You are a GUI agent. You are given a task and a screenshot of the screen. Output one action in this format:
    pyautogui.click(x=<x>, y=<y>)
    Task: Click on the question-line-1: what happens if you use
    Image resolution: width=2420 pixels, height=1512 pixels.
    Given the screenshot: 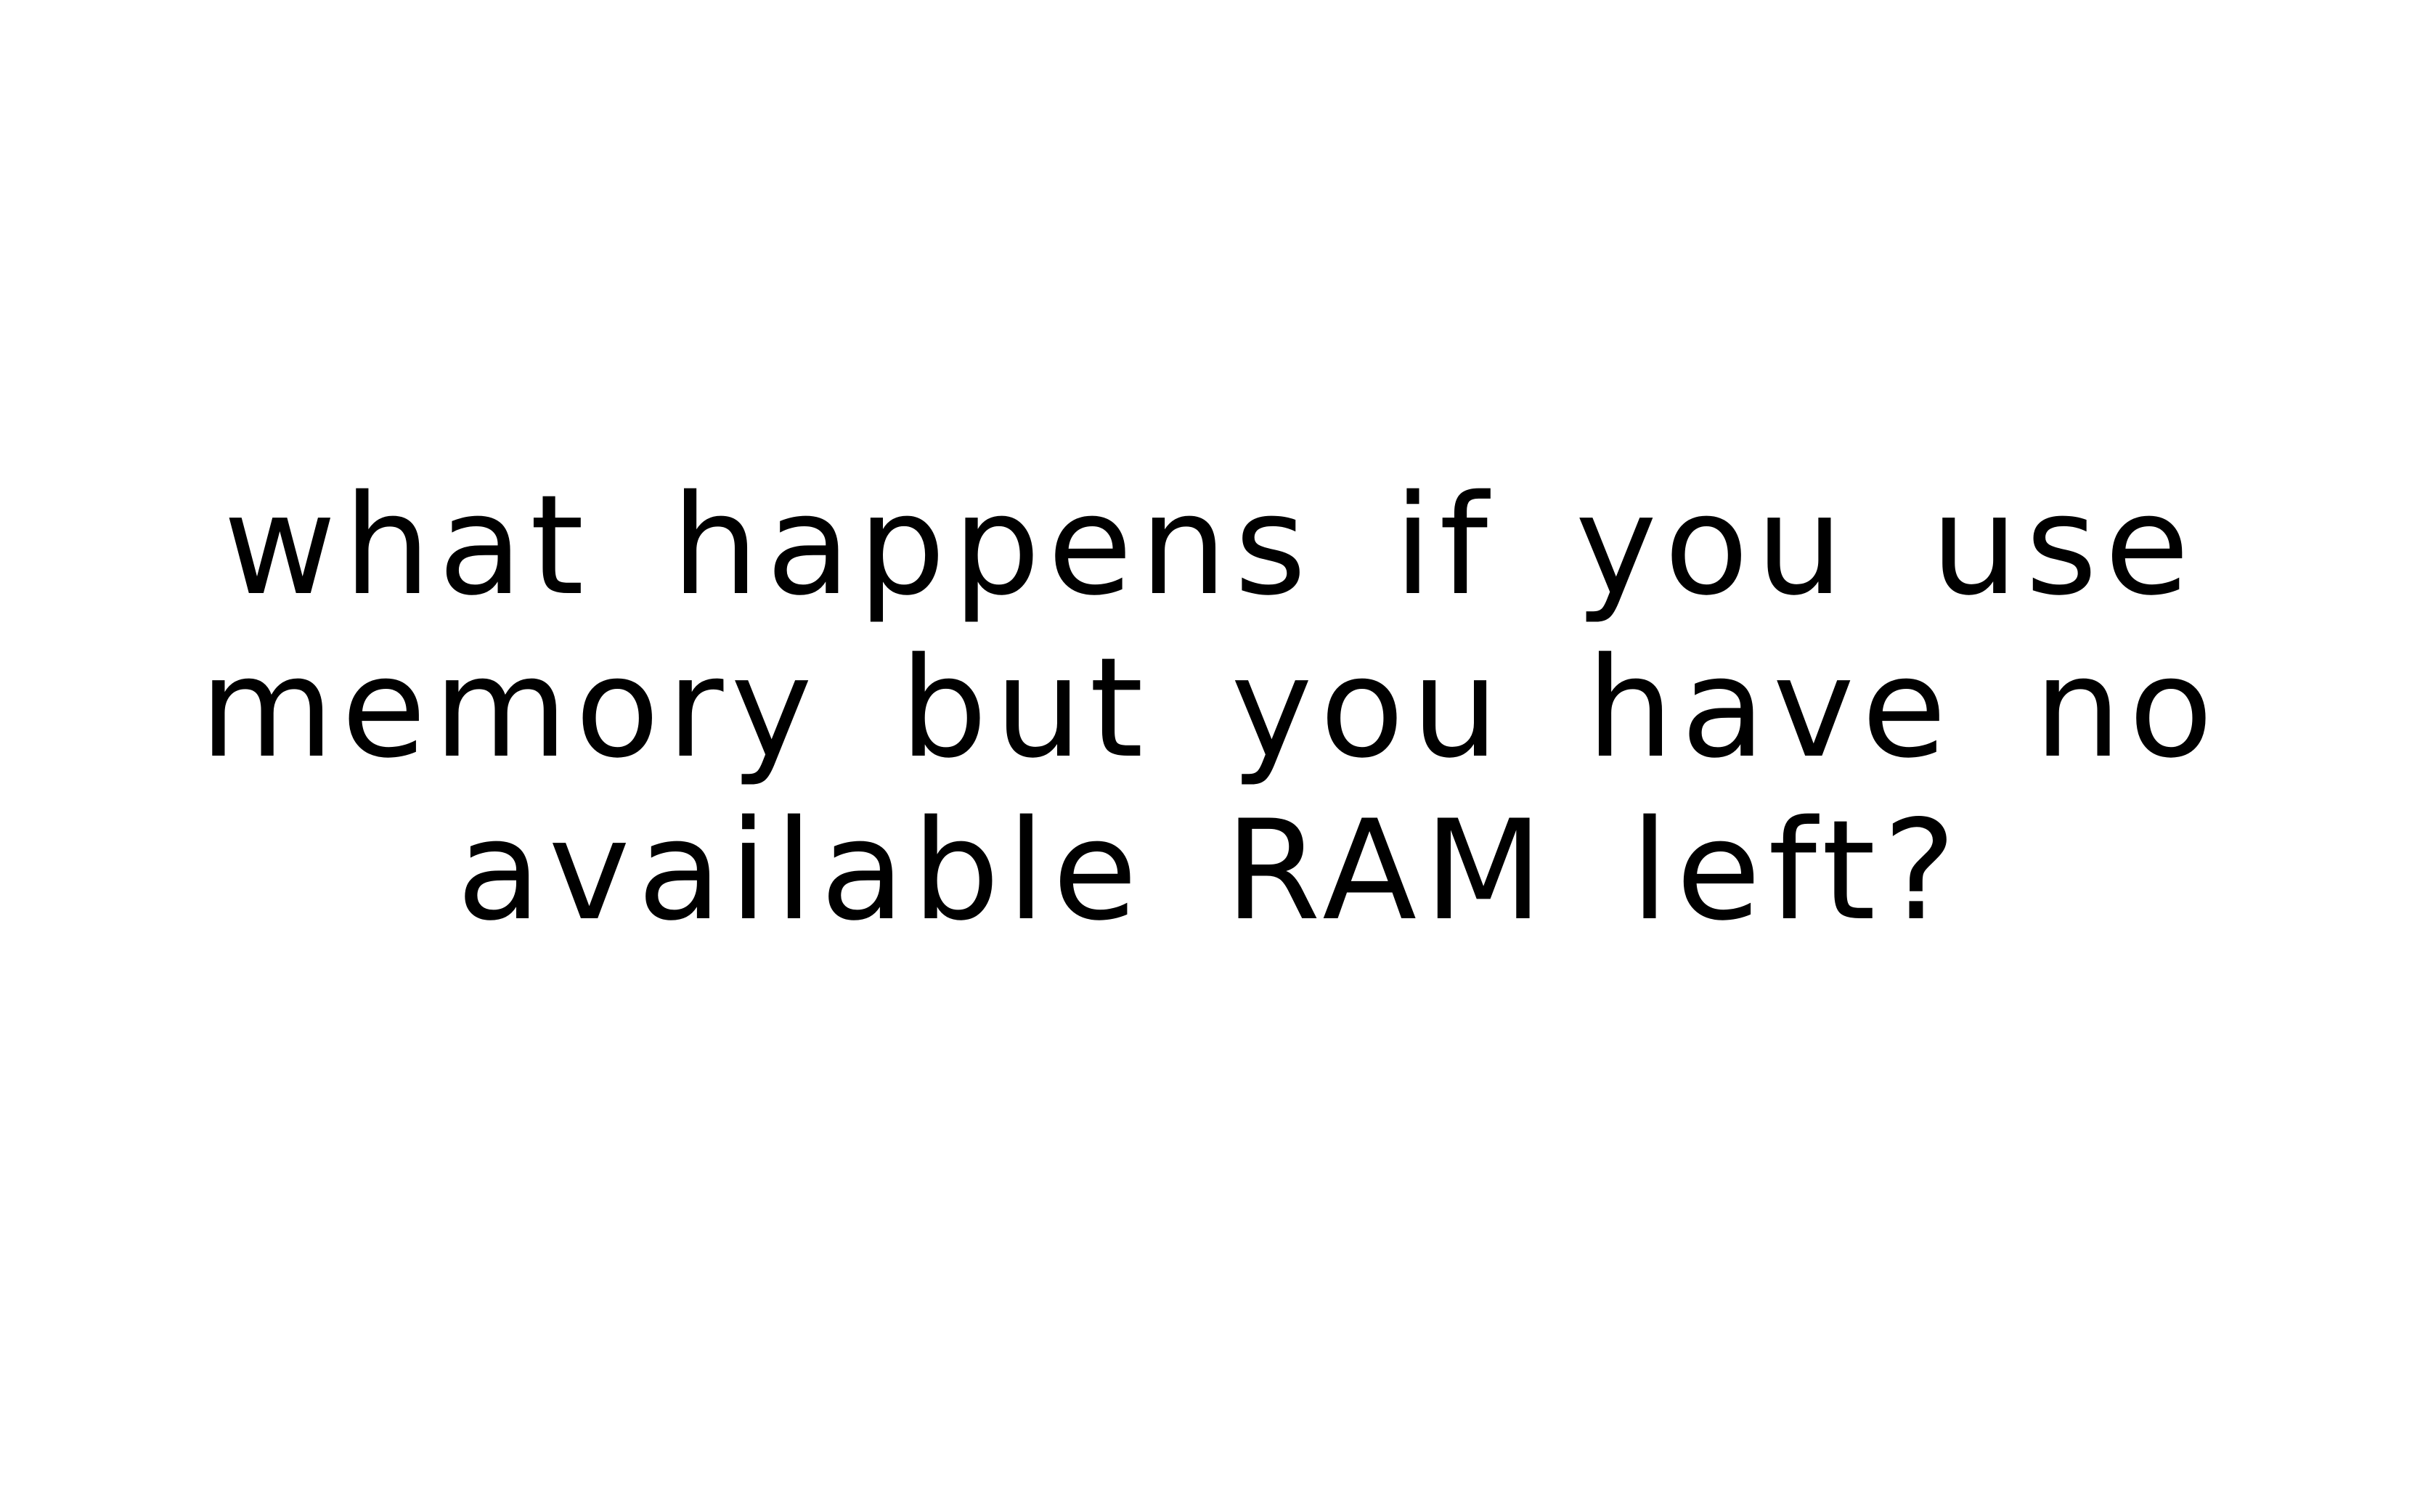 What is the action you would take?
    pyautogui.click(x=1210, y=545)
    